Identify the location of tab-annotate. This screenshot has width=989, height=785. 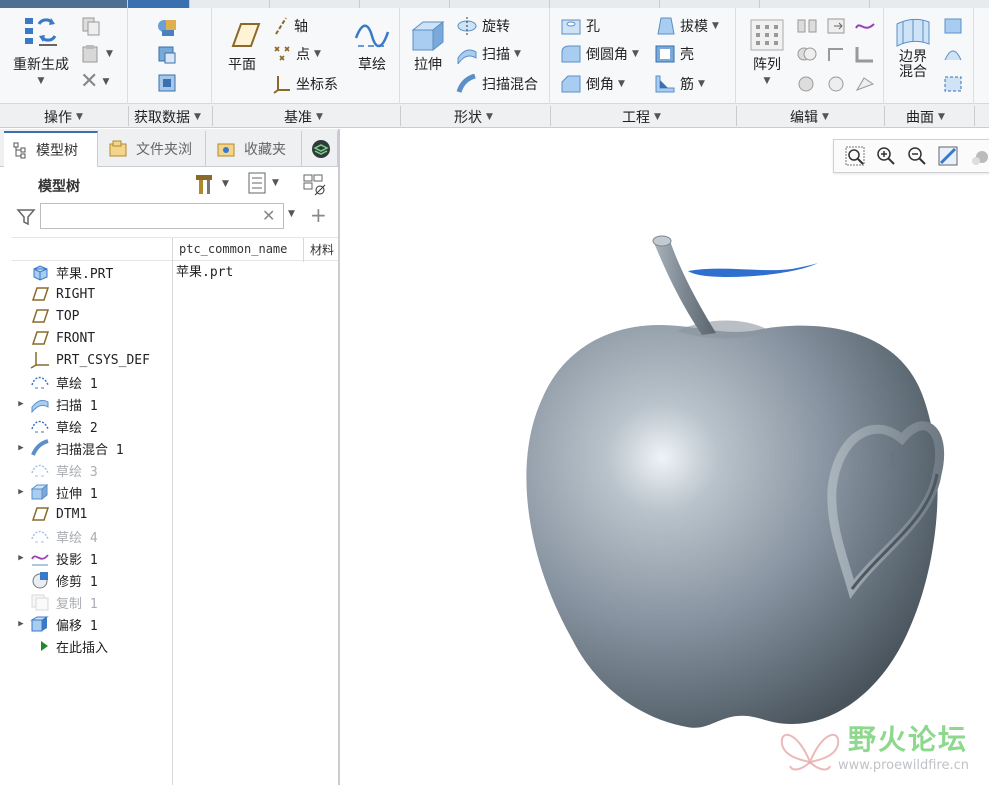
(315, 4).